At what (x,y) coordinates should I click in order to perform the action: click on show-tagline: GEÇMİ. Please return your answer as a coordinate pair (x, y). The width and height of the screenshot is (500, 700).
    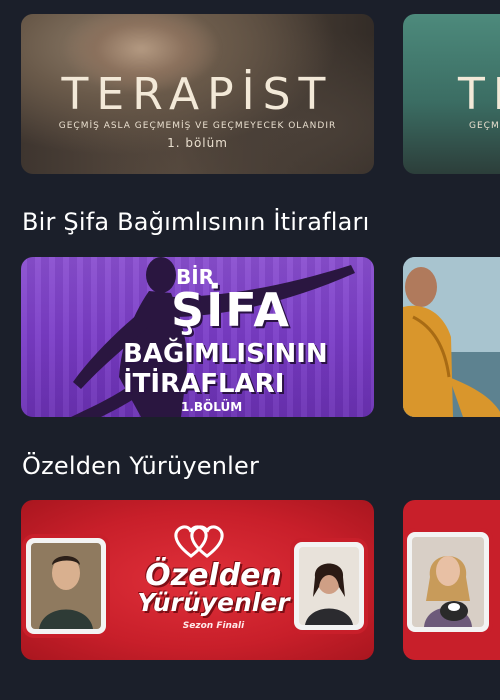
    Looking at the image, I should click on (484, 126).